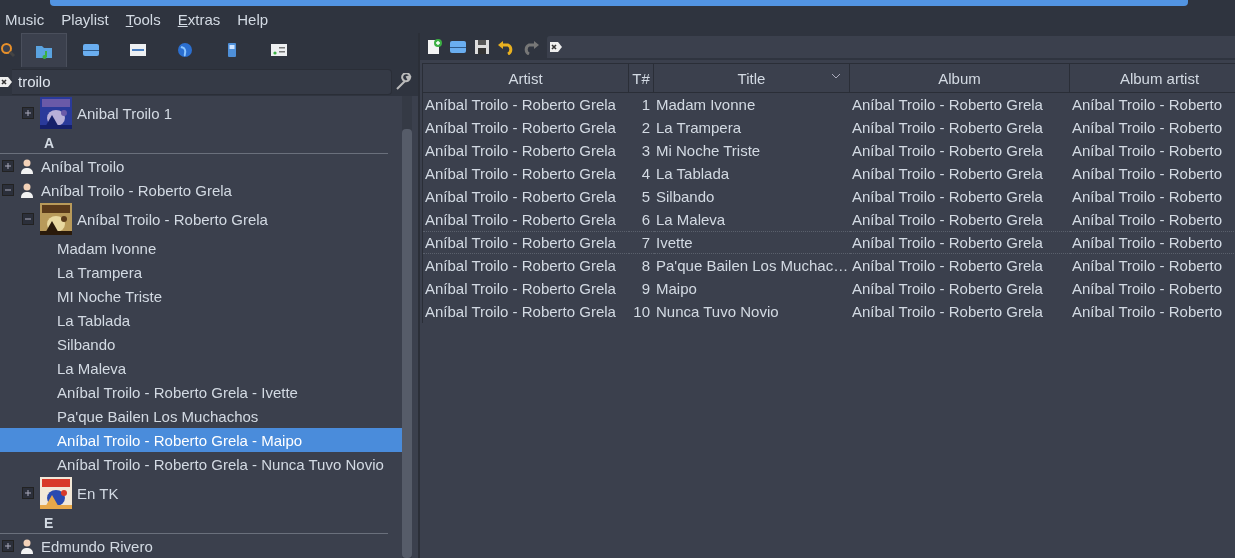  I want to click on track-item: La Trampera, so click(201, 272).